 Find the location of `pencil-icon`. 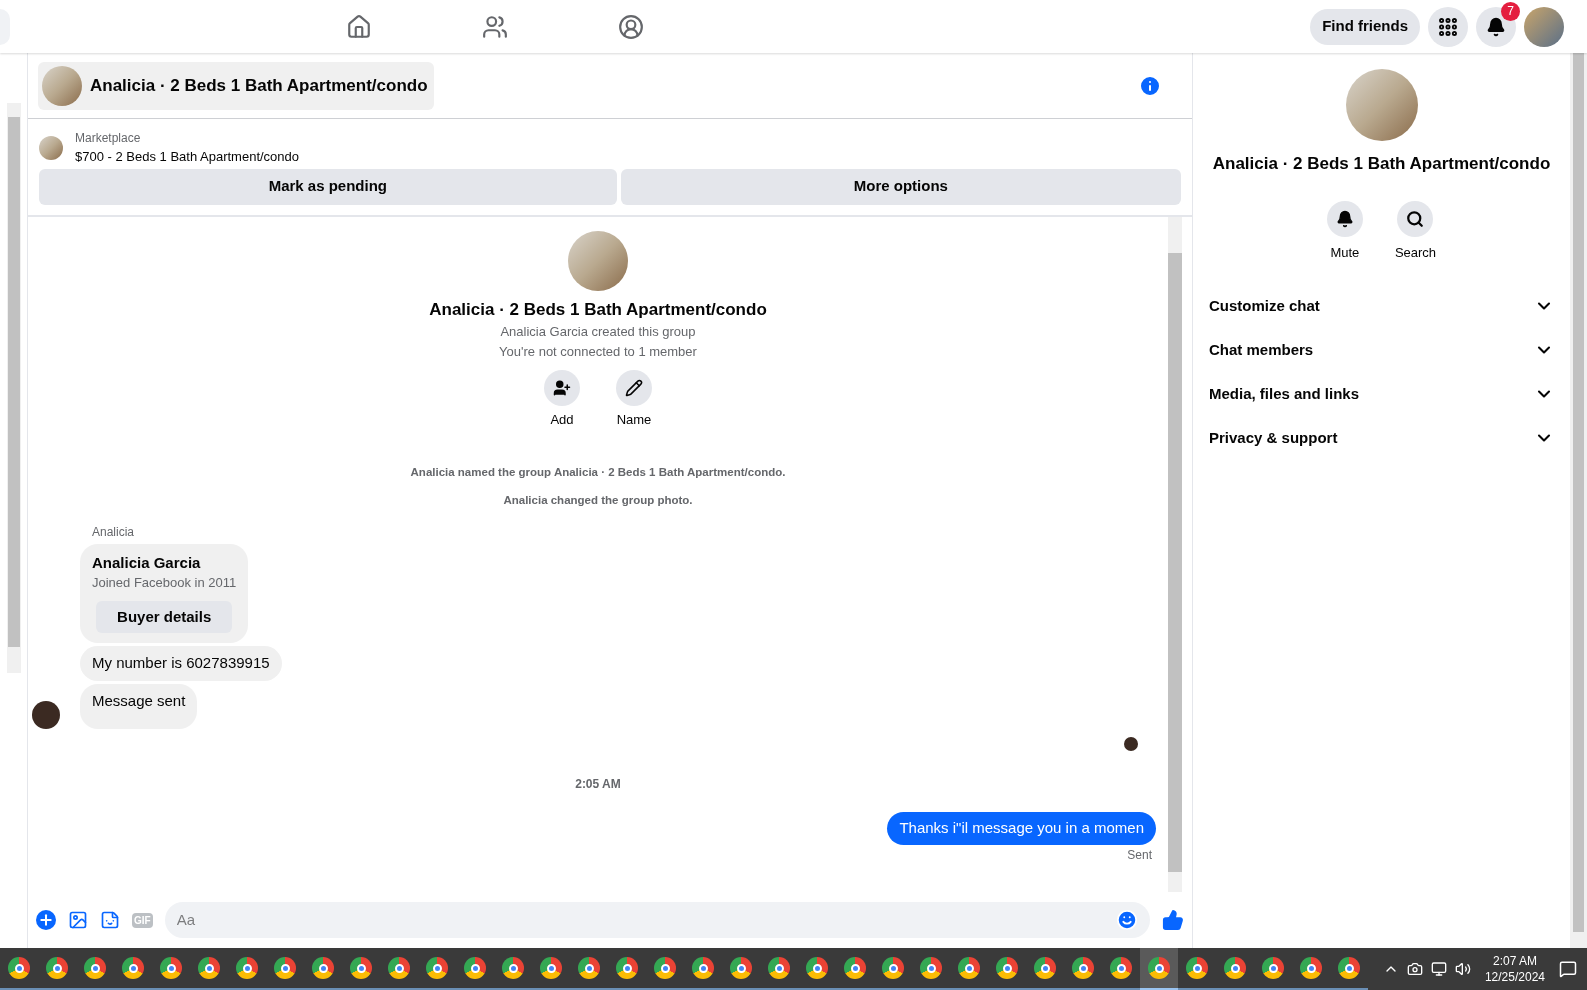

pencil-icon is located at coordinates (634, 388).